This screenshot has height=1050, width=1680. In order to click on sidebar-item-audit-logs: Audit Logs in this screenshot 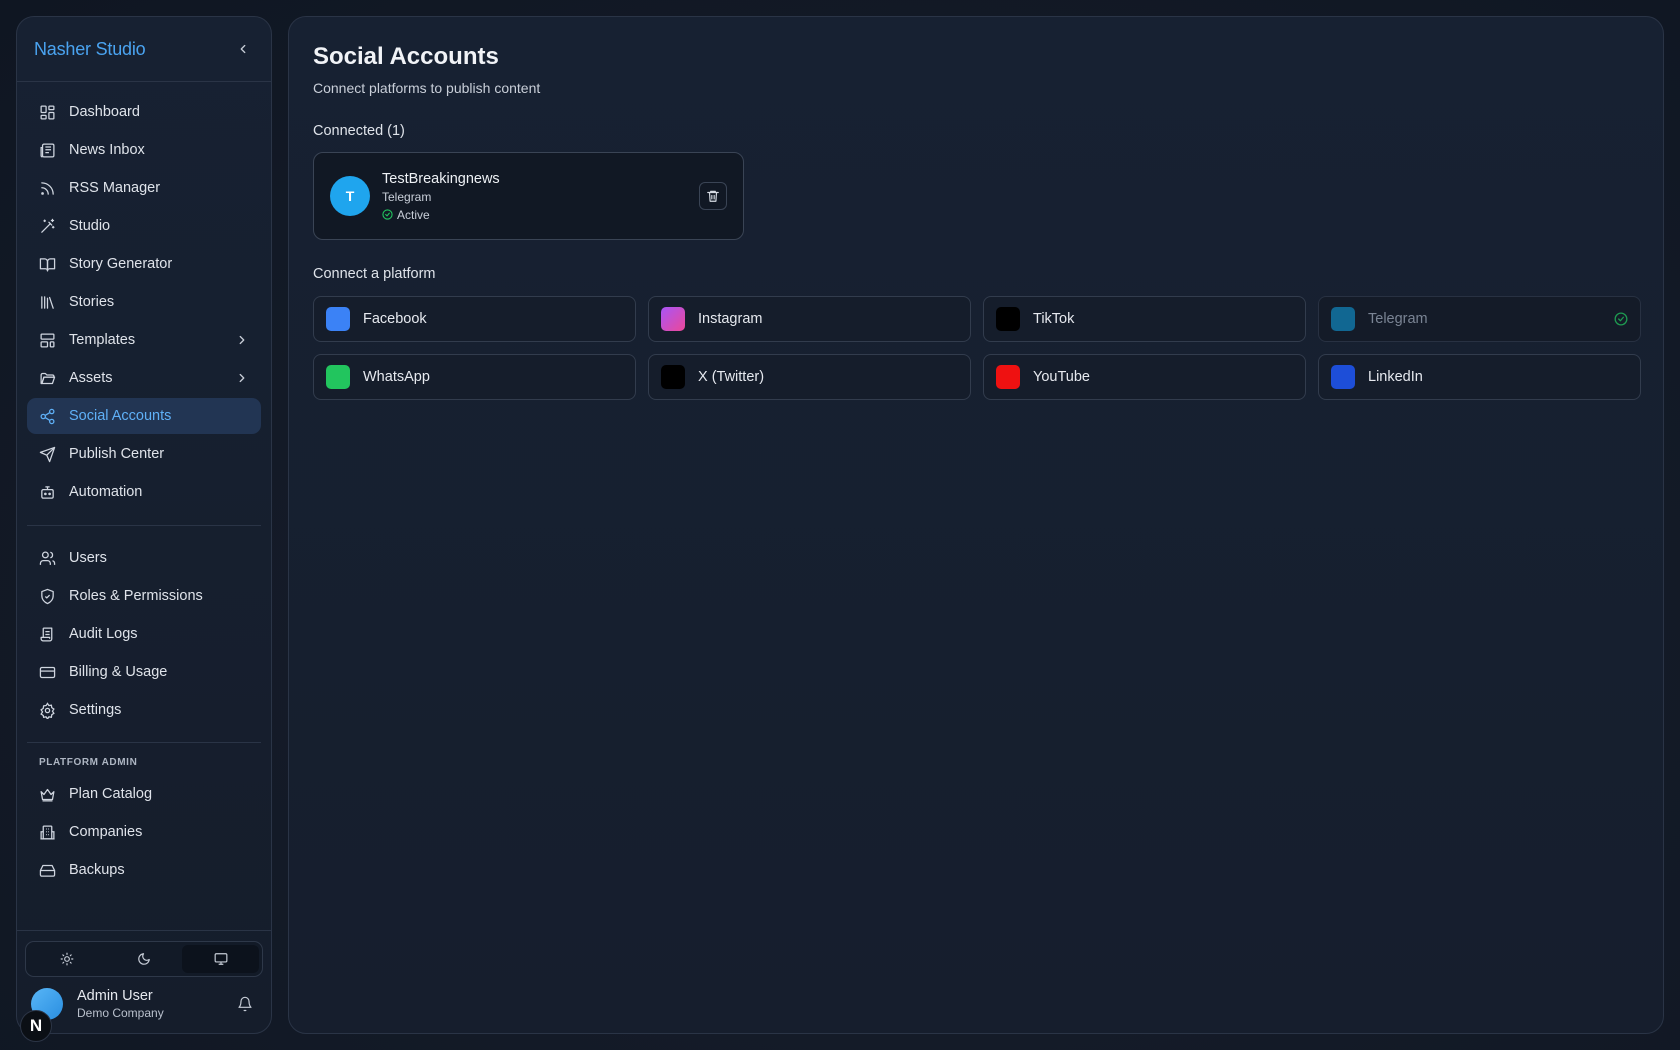, I will do `click(144, 634)`.